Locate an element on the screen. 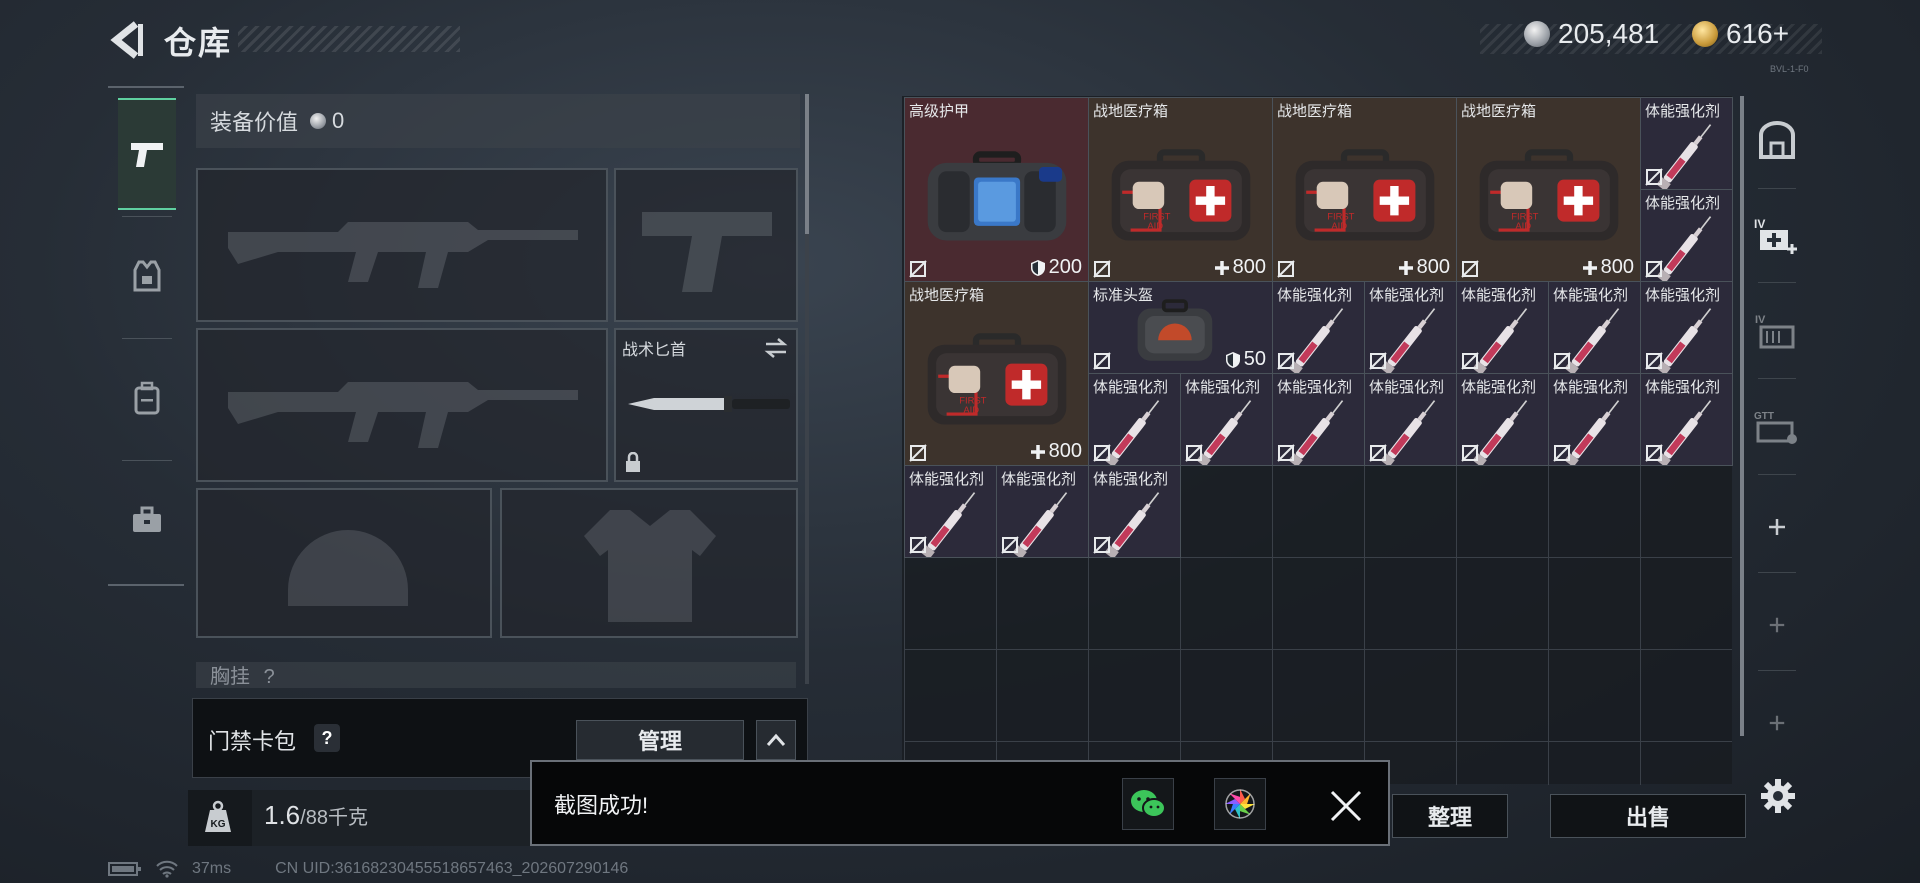 This screenshot has height=883, width=1920. armor-slot is located at coordinates (649, 563).